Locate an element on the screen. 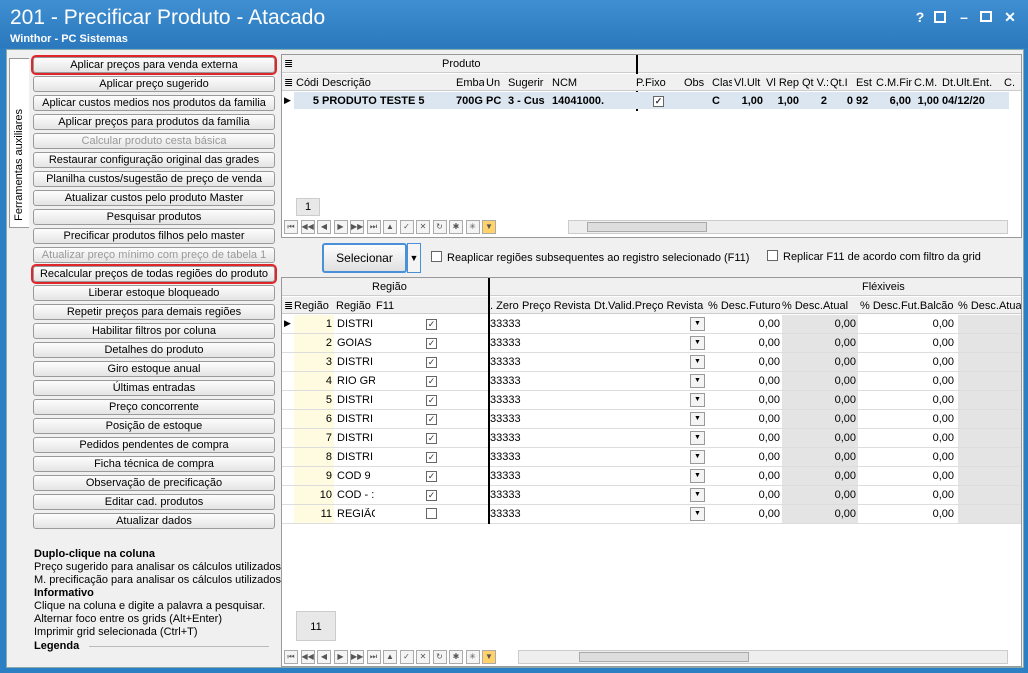 Image resolution: width=1028 pixels, height=673 pixels. tool-button: Repetir preços para demais regiões is located at coordinates (154, 312).